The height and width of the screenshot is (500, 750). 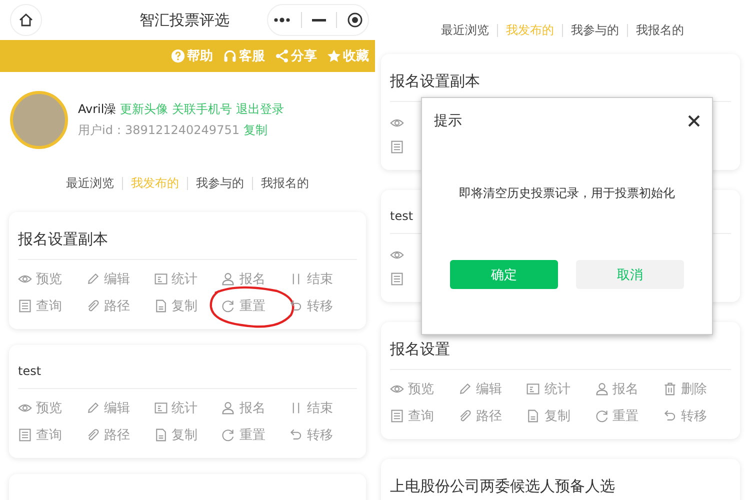 What do you see at coordinates (244, 56) in the screenshot?
I see `toolbar-button: 客服` at bounding box center [244, 56].